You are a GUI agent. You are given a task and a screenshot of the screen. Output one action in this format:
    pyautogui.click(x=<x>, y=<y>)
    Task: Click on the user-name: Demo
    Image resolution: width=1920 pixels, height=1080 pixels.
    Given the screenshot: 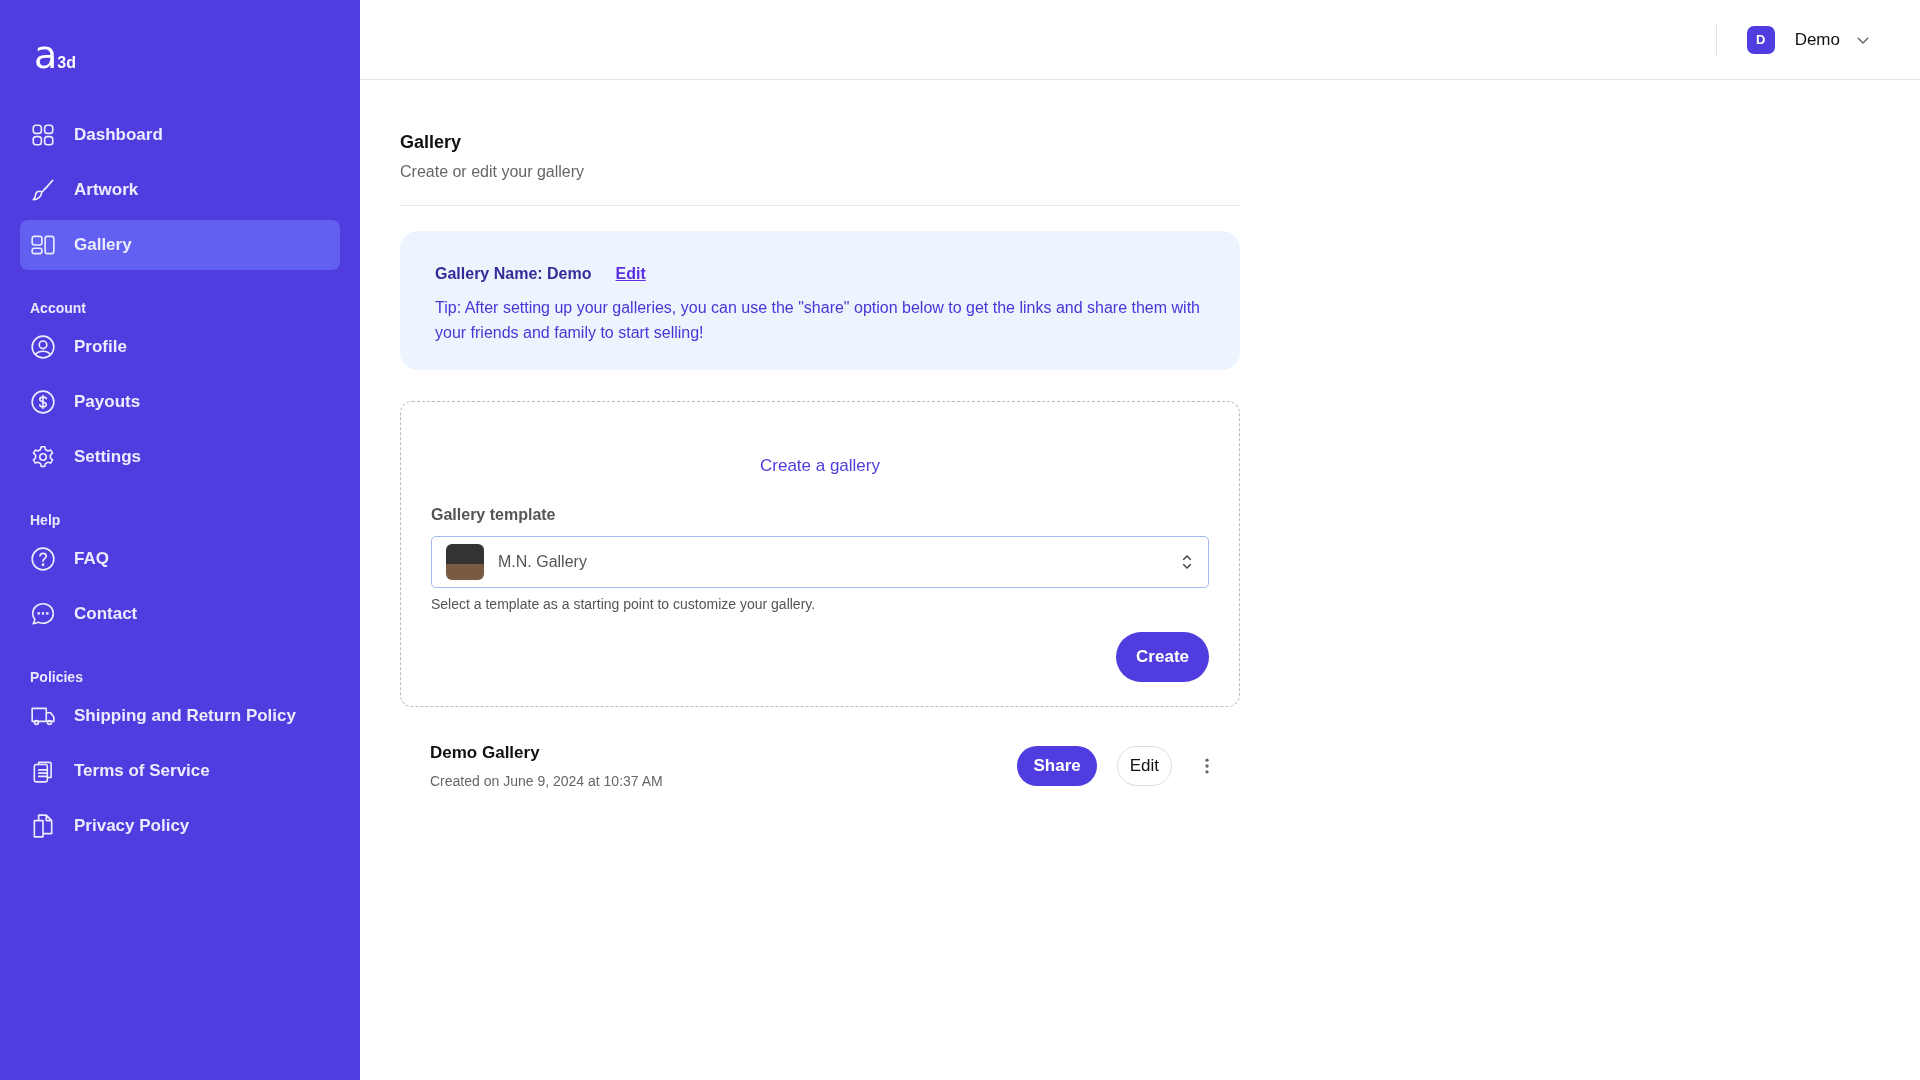 What is the action you would take?
    pyautogui.click(x=1817, y=39)
    